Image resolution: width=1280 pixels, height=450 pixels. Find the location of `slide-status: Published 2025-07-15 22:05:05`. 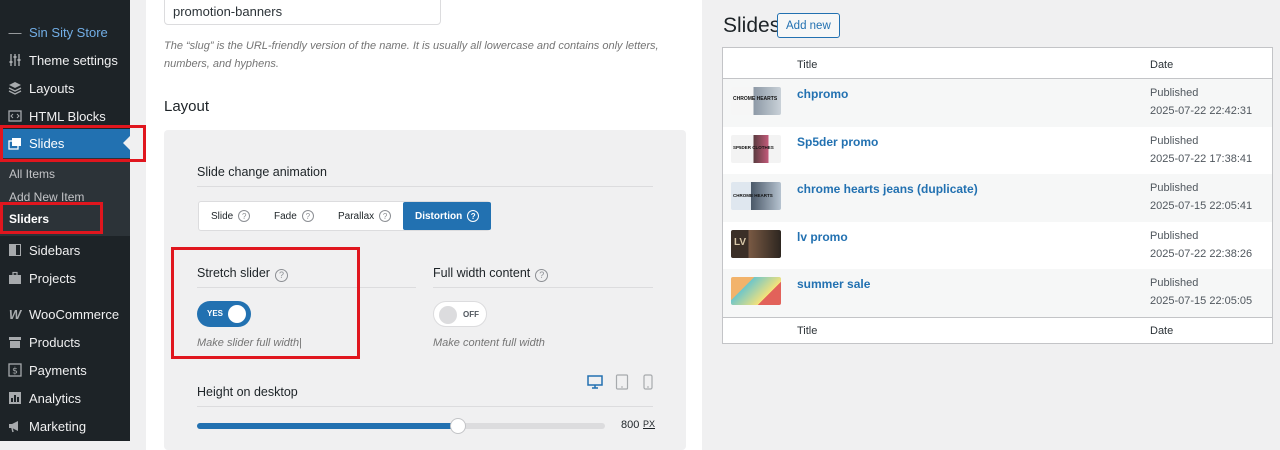

slide-status: Published 2025-07-15 22:05:05 is located at coordinates (1201, 292).